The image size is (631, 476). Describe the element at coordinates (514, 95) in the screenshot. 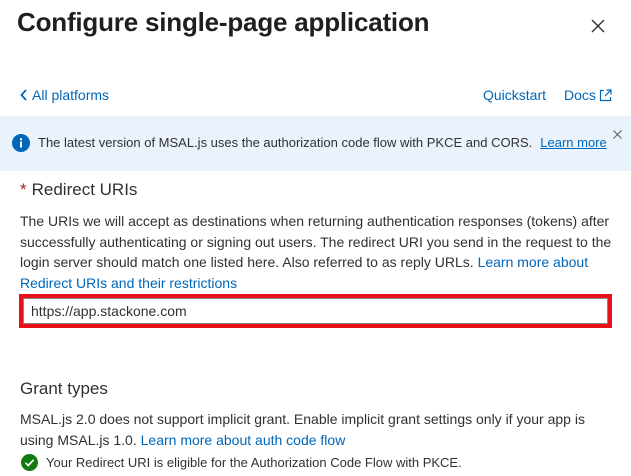

I see `quickstart-link: Quickstart` at that location.